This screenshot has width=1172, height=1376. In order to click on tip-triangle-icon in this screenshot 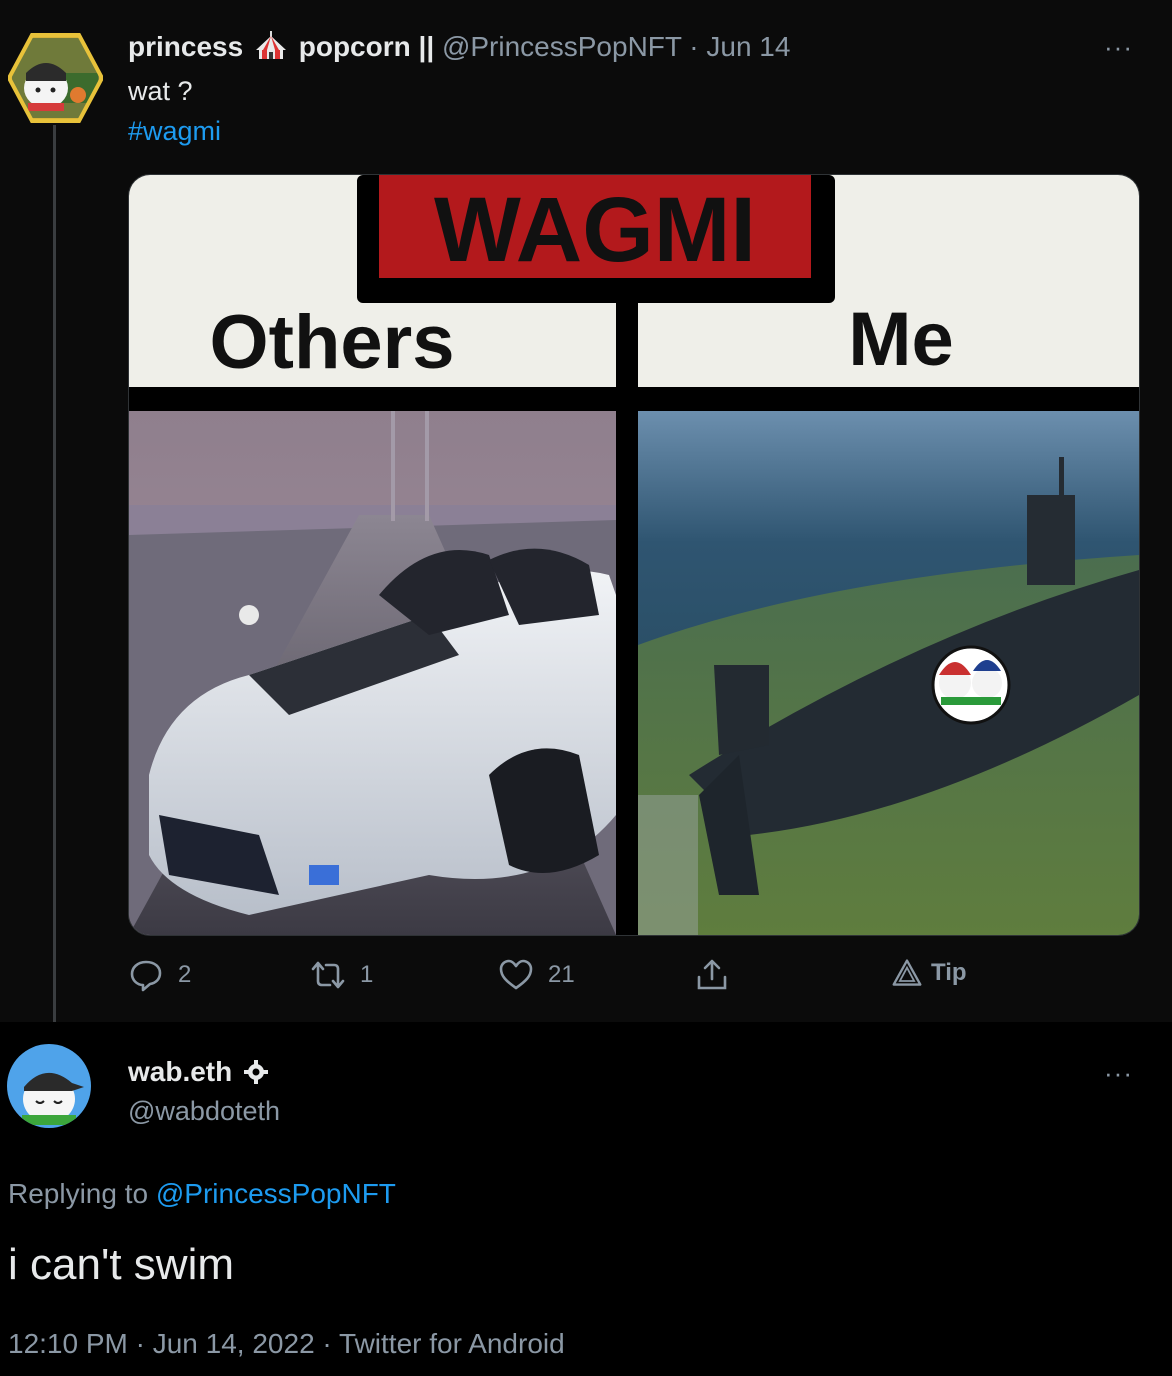, I will do `click(907, 972)`.